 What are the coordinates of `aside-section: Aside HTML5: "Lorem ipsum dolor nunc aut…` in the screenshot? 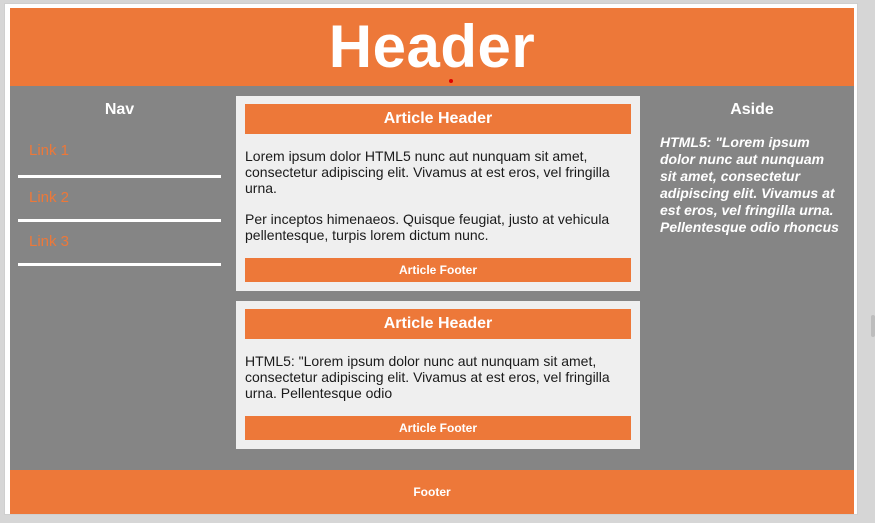 It's located at (752, 161).